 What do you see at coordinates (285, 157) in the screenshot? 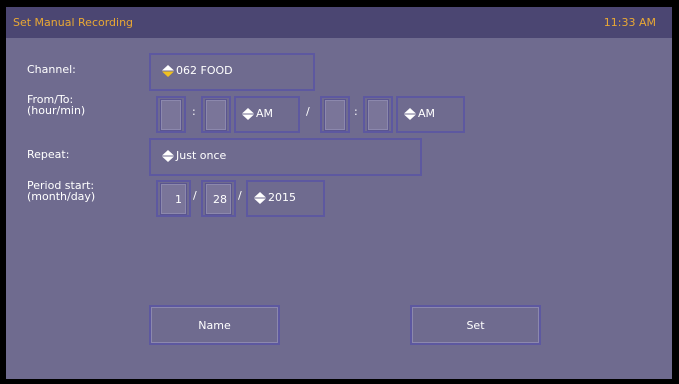
I see `repeat-selector: Just once` at bounding box center [285, 157].